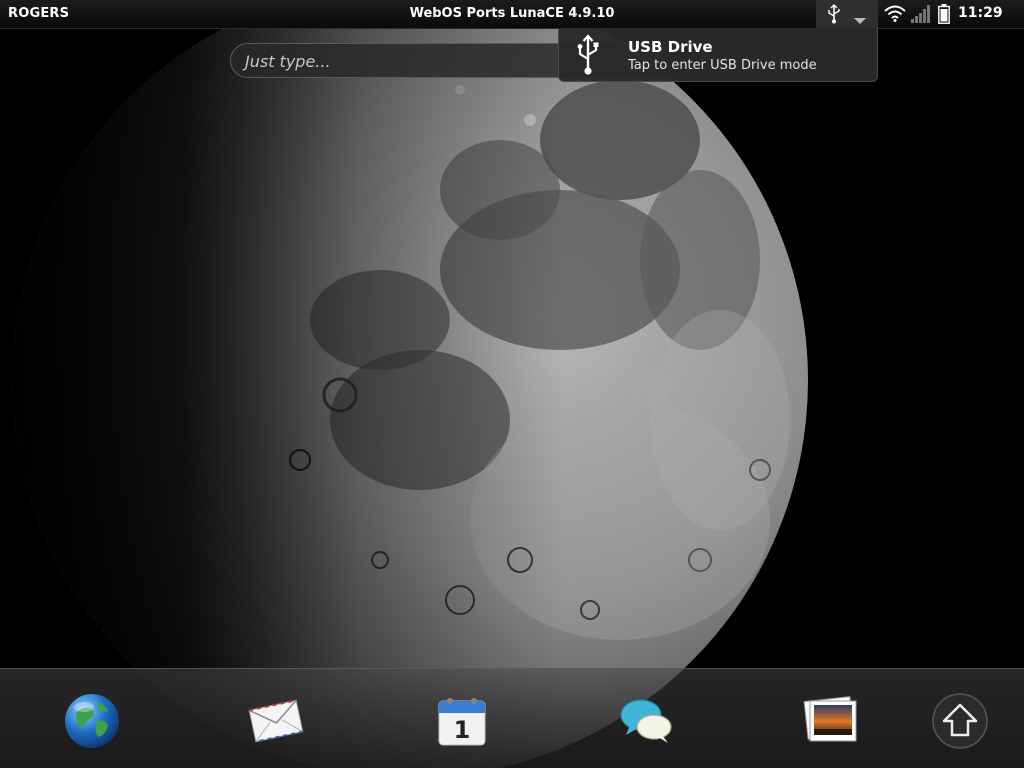 This screenshot has width=1024, height=768. What do you see at coordinates (722, 65) in the screenshot?
I see `notification-subtitle: Tap to enter USB Drive mode` at bounding box center [722, 65].